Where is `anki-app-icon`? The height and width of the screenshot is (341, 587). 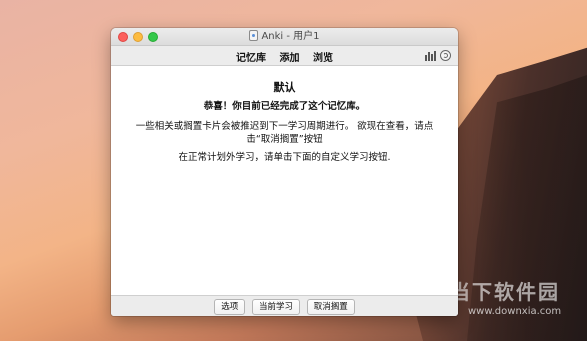
anki-app-icon is located at coordinates (254, 35).